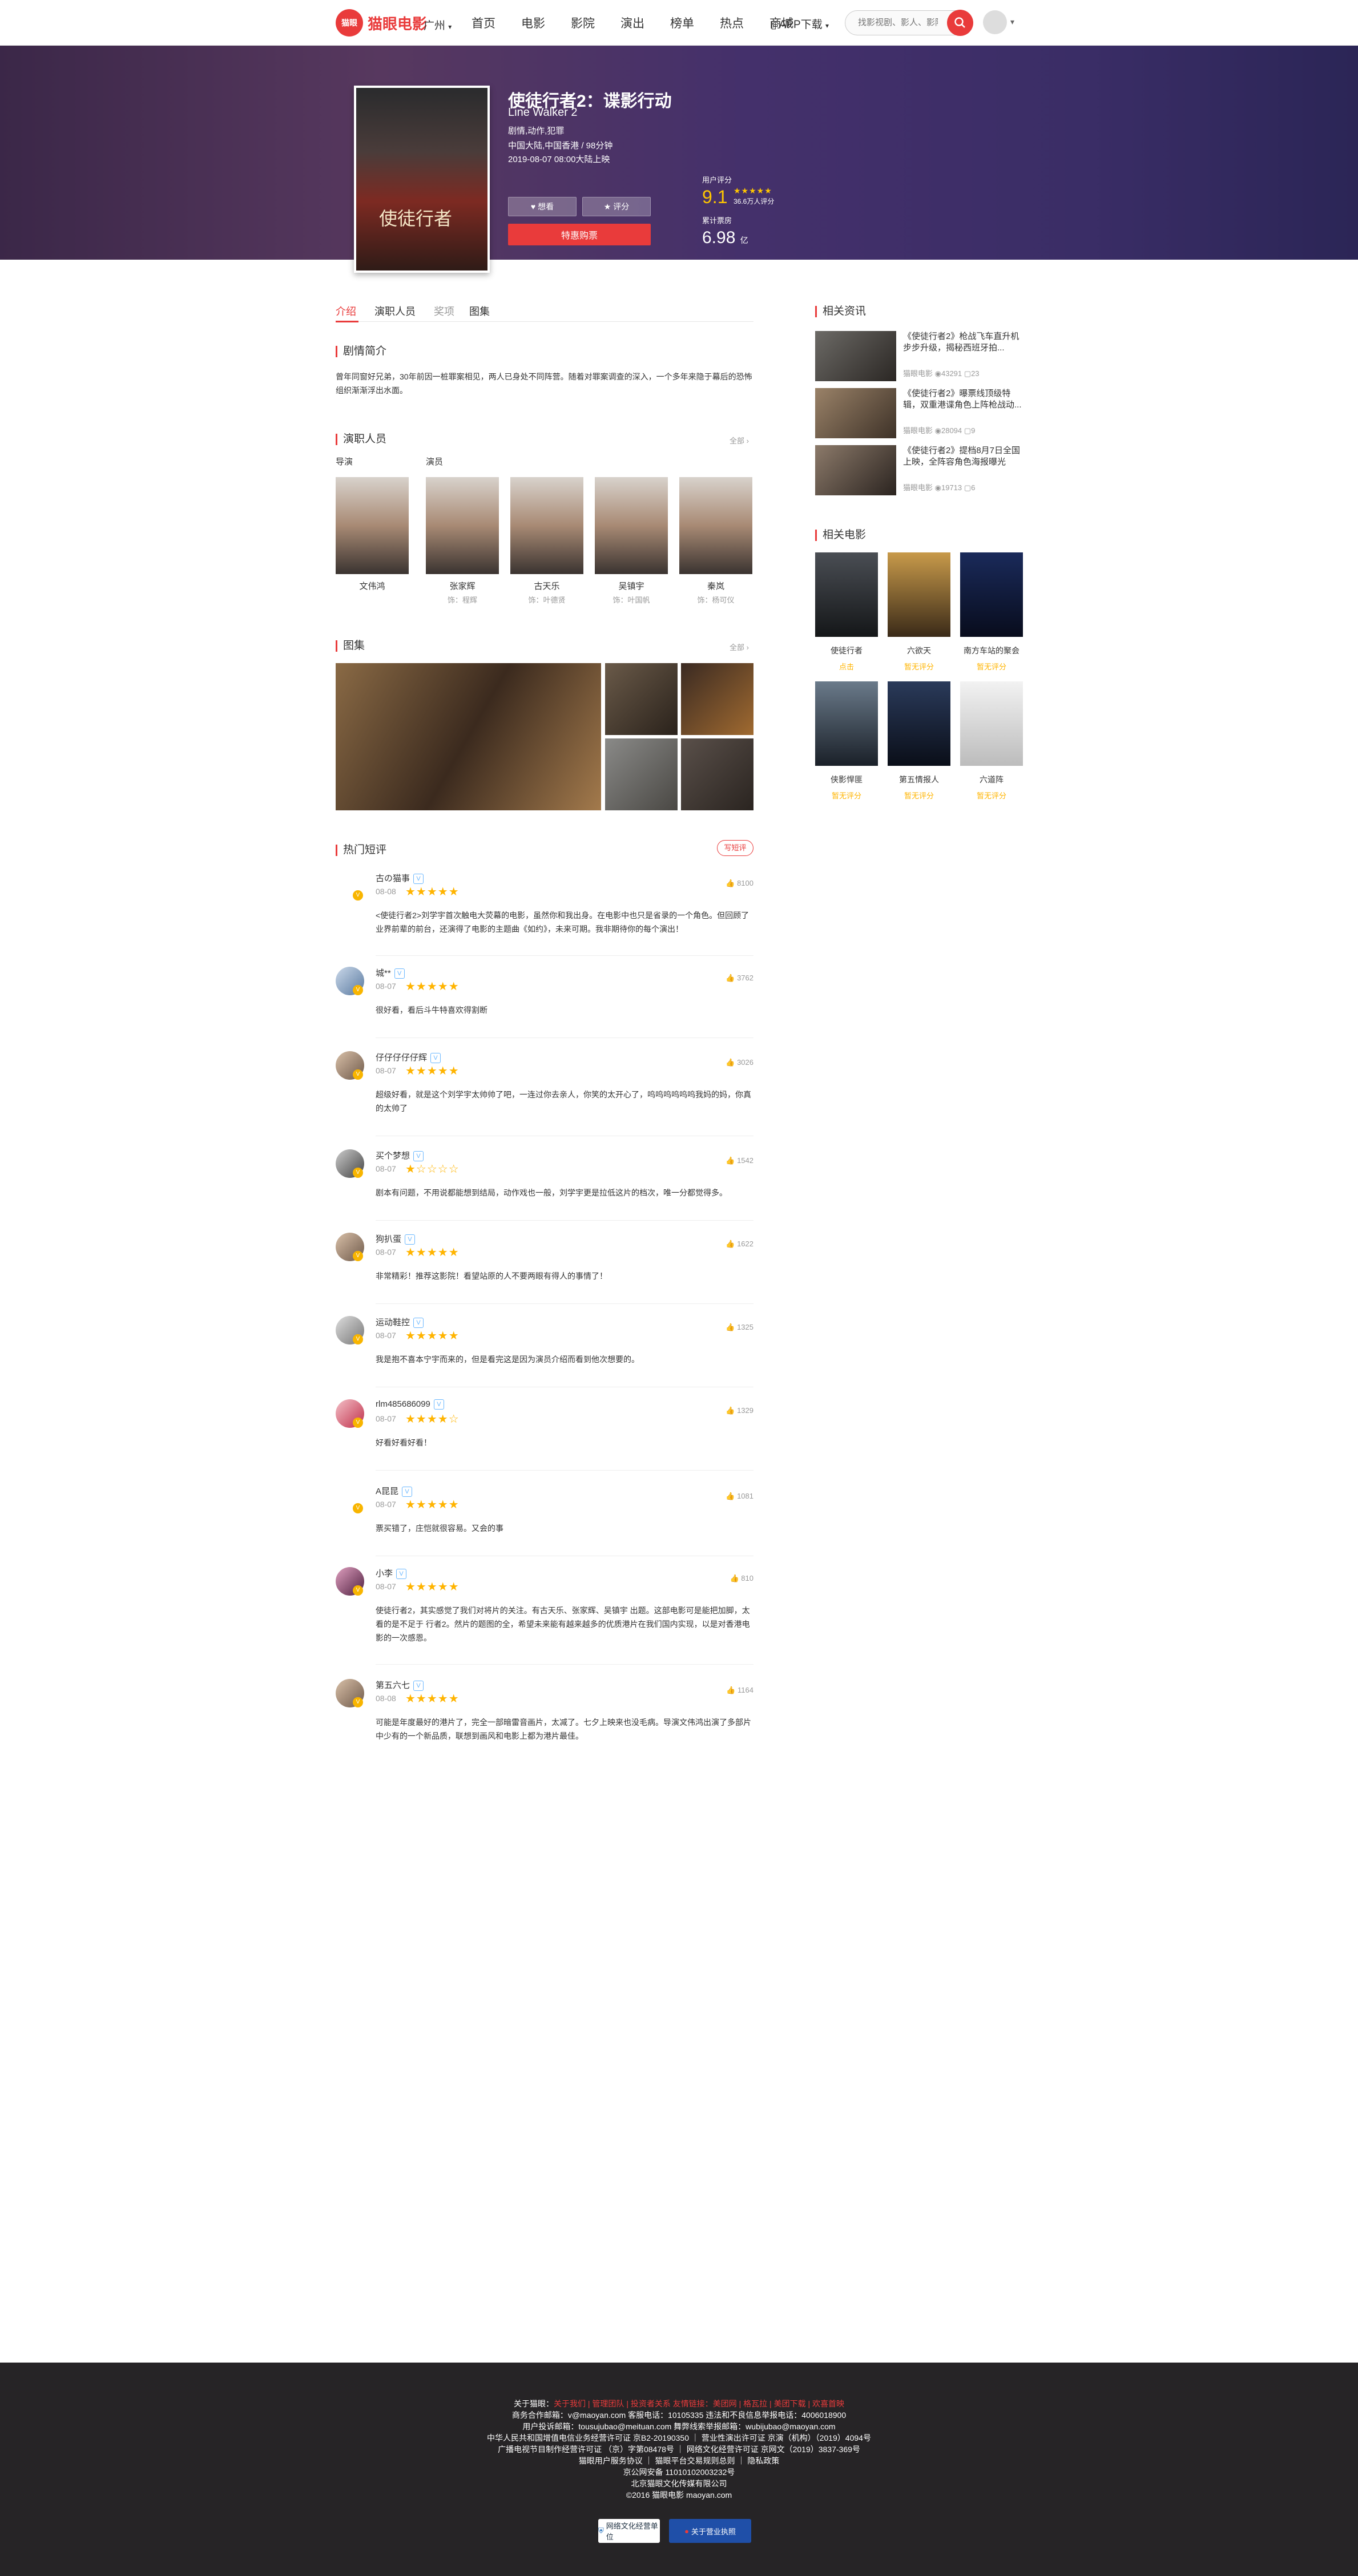  Describe the element at coordinates (713, 2531) in the screenshot. I see `business-license-label: 关于营业执照` at that location.